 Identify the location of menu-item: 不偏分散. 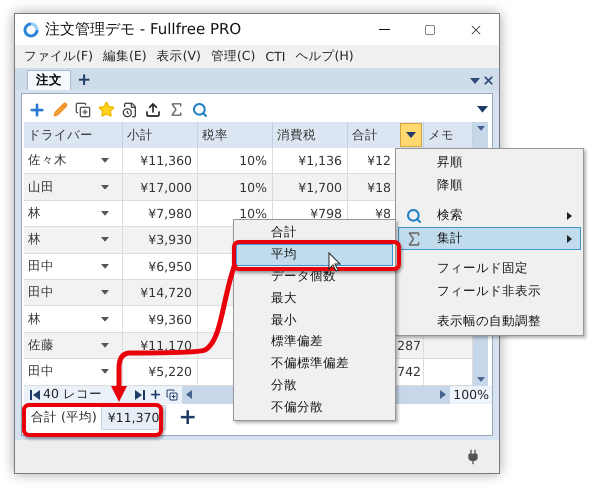
(314, 407).